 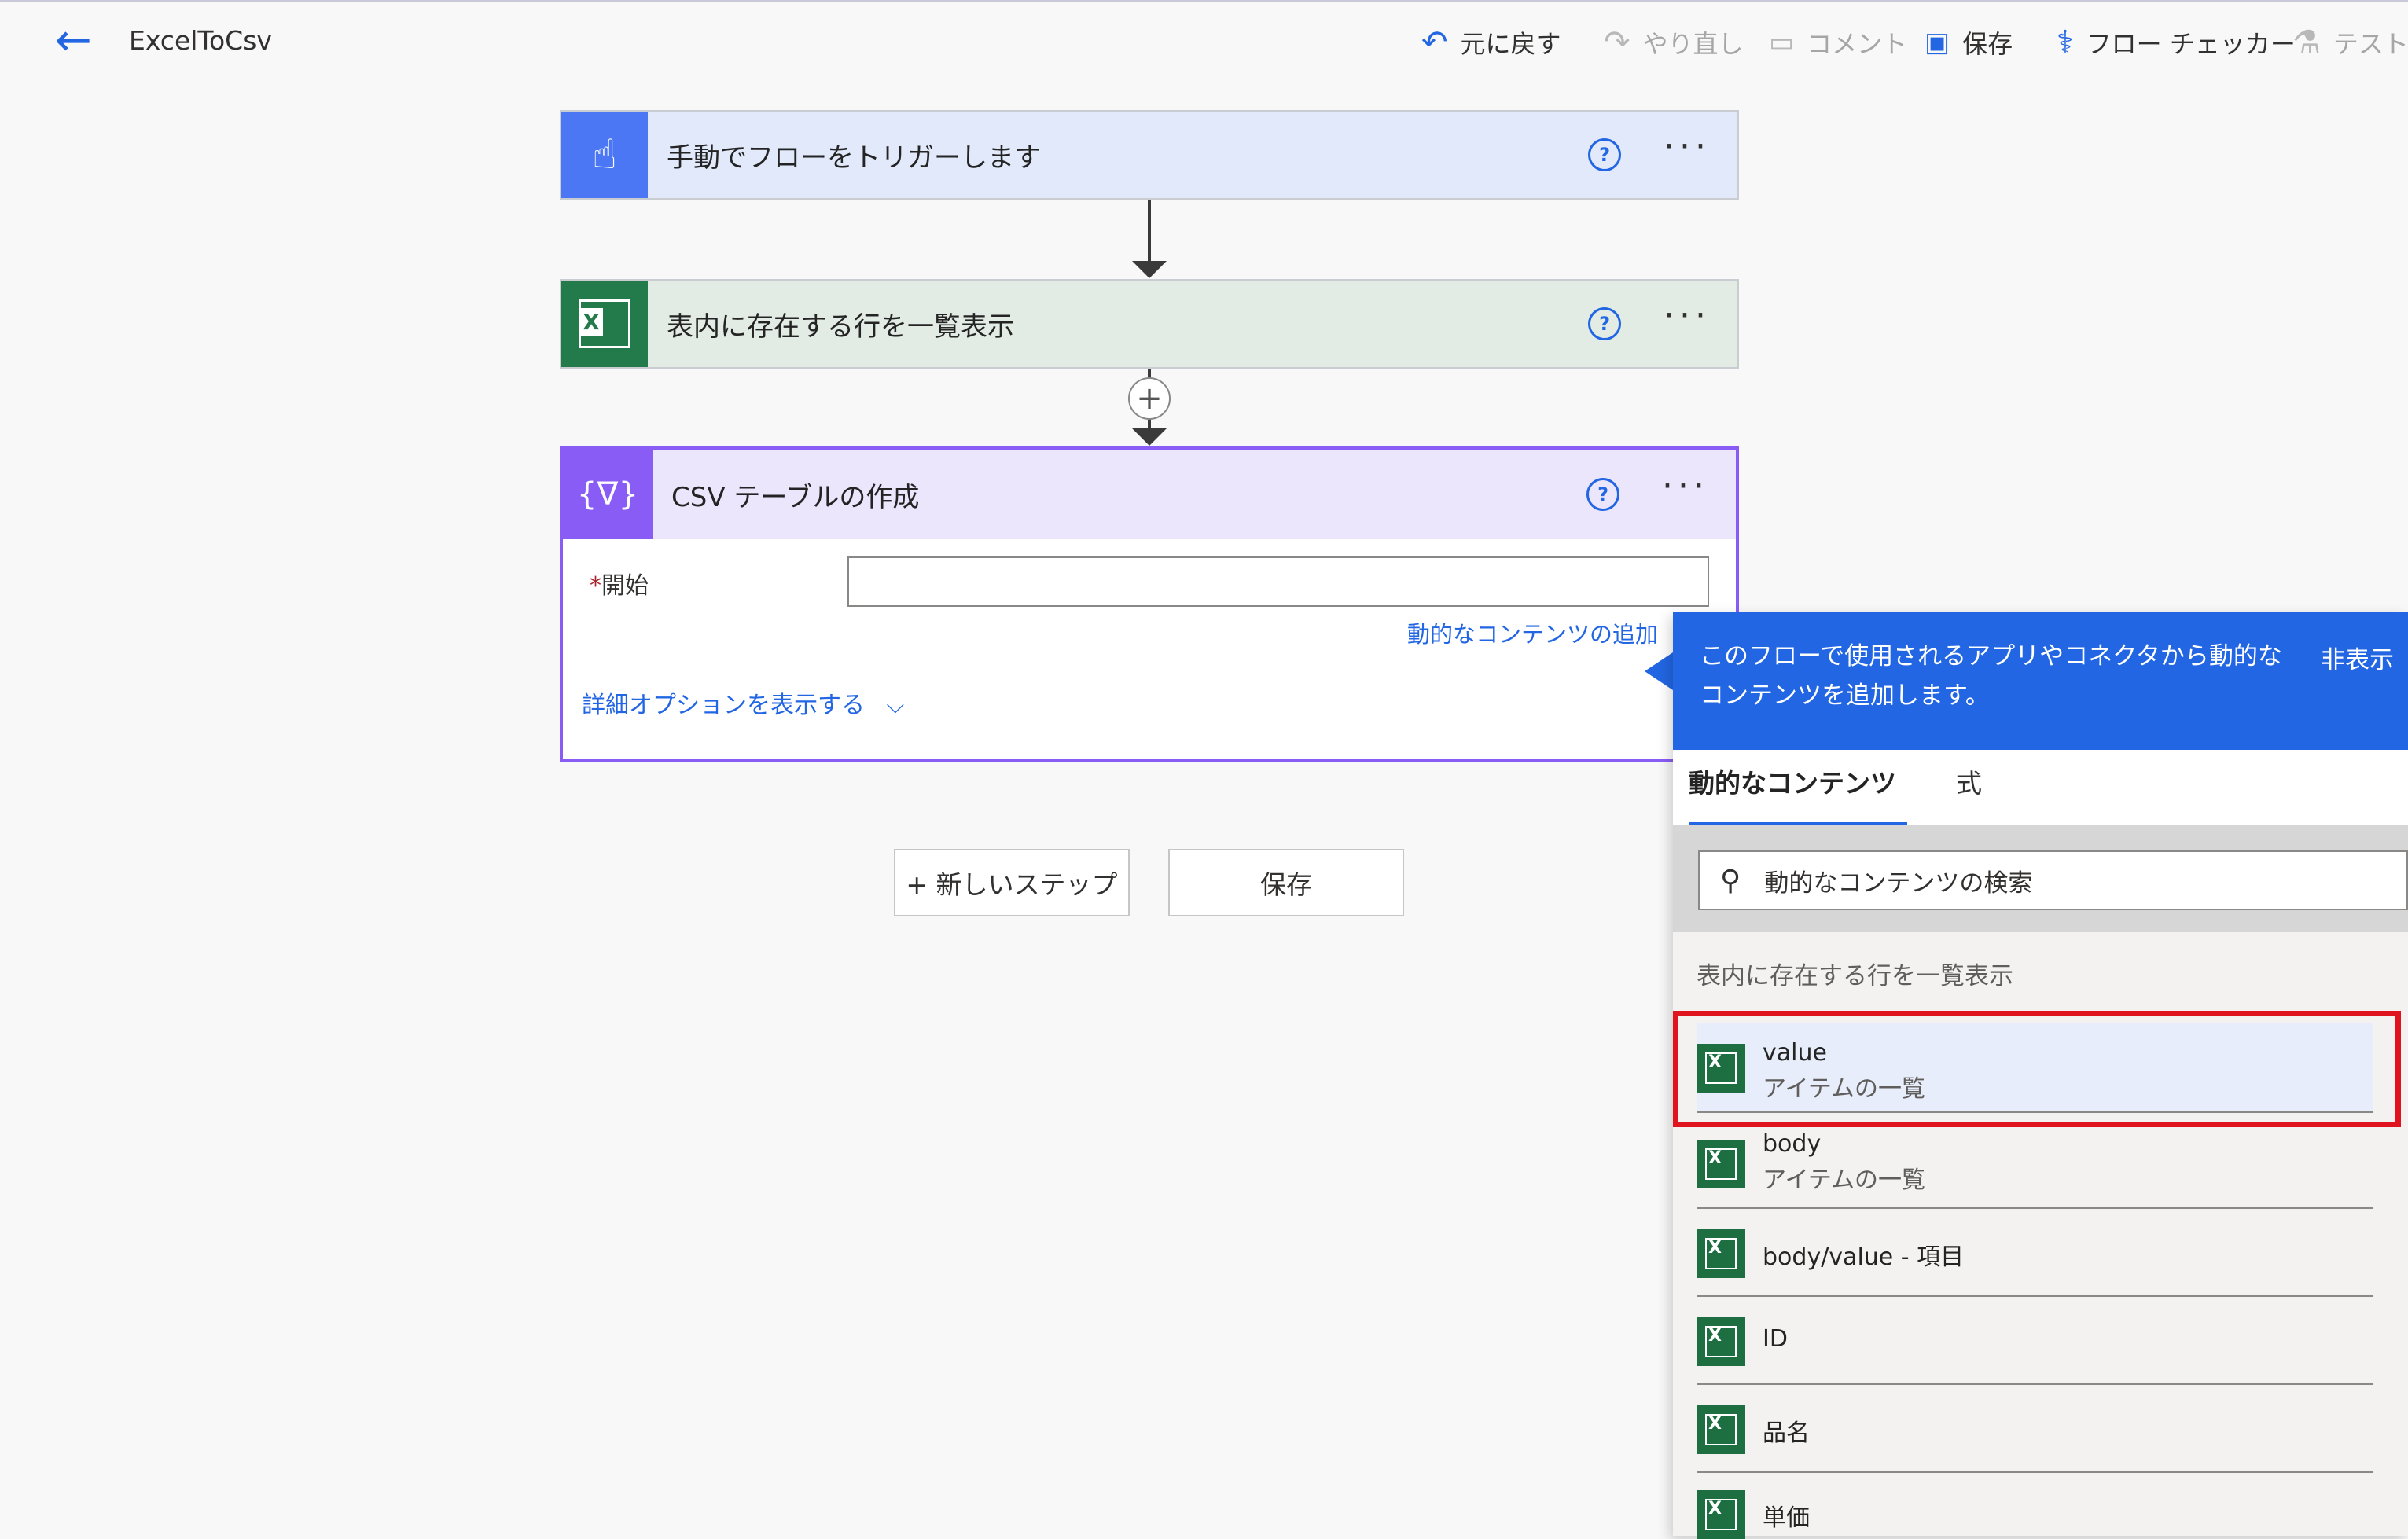 I want to click on tab-dynamic-content: 動的なコンテンツ, so click(x=1793, y=781).